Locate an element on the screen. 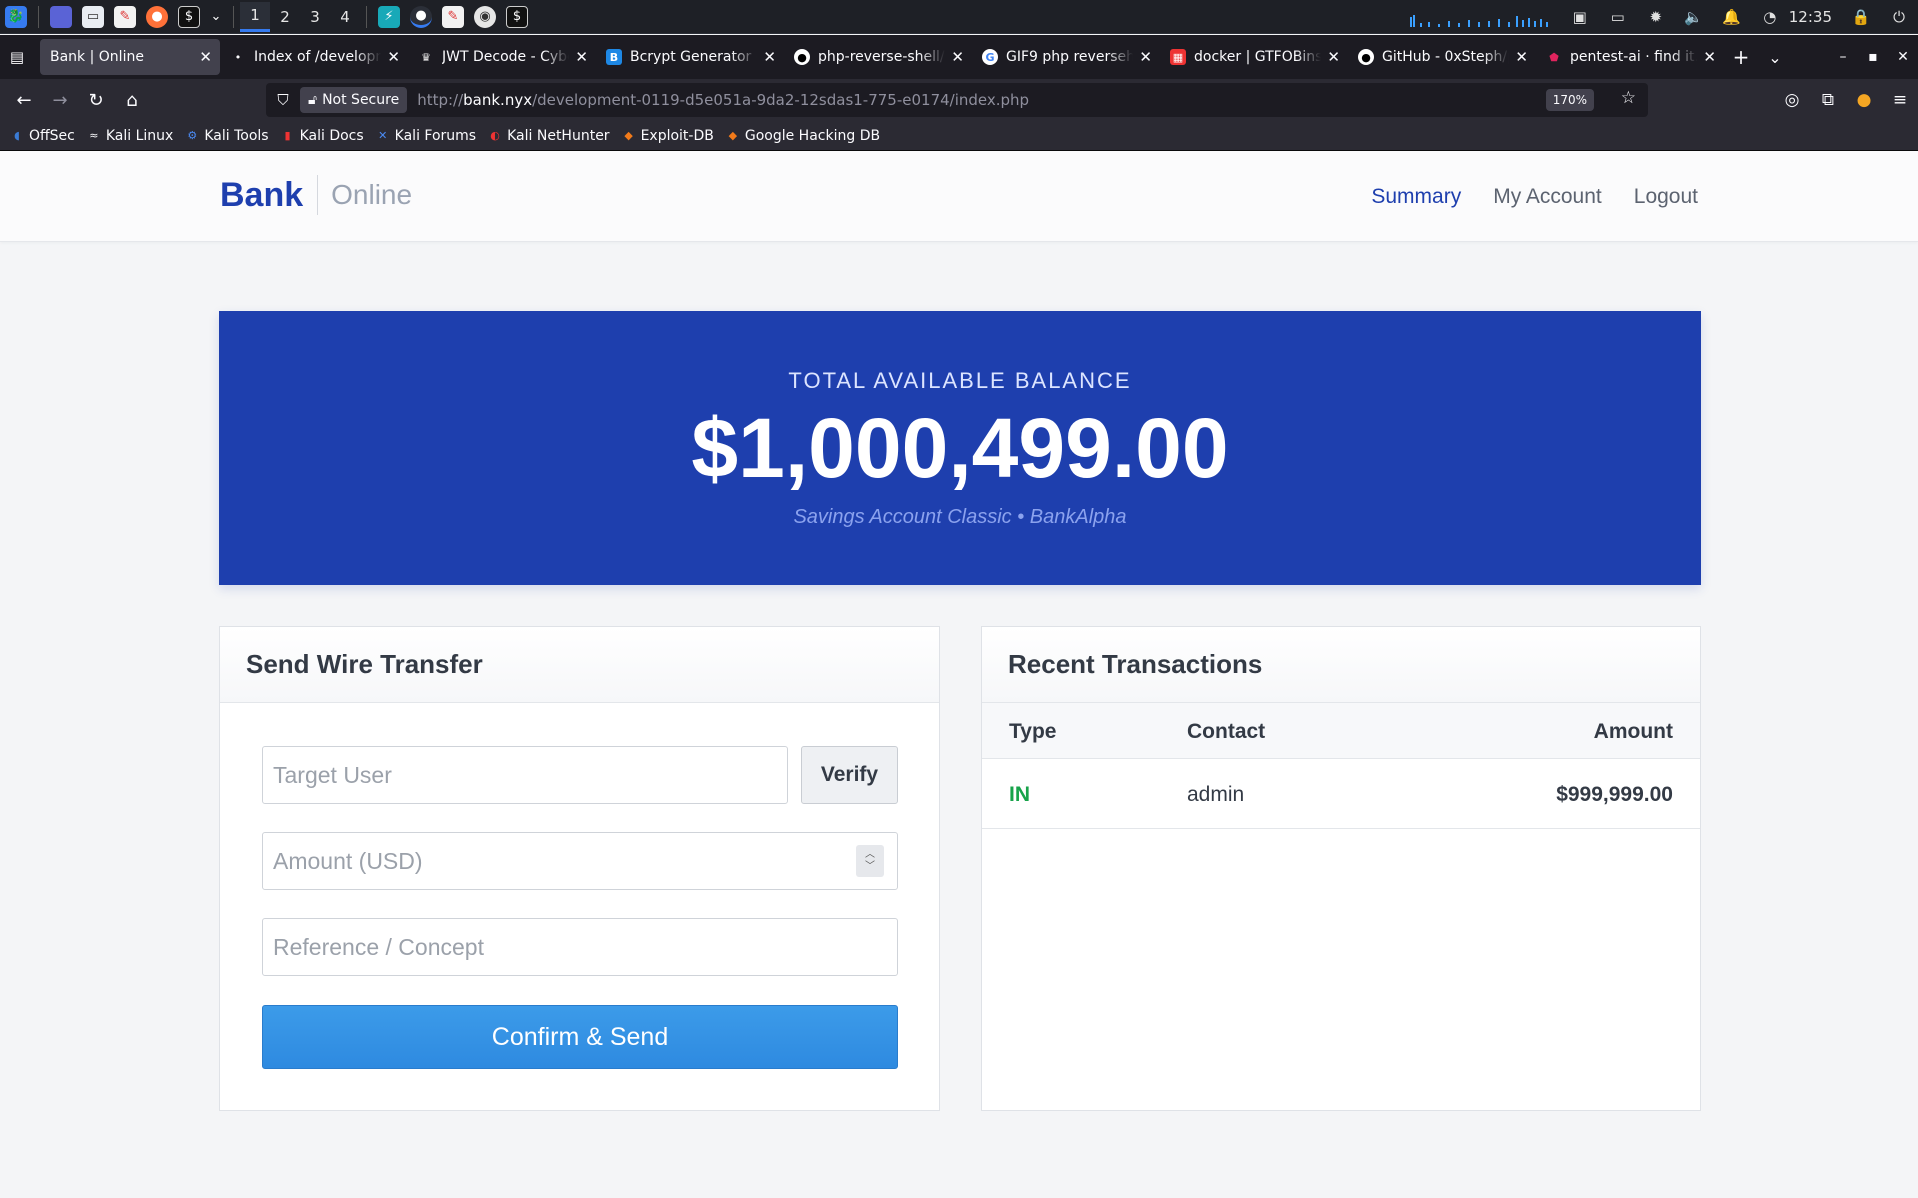  system-tray: ▣ ▭ ✹ 🔈 🔔 ◔ 12:35 🔒 ⏻ is located at coordinates (1662, 17).